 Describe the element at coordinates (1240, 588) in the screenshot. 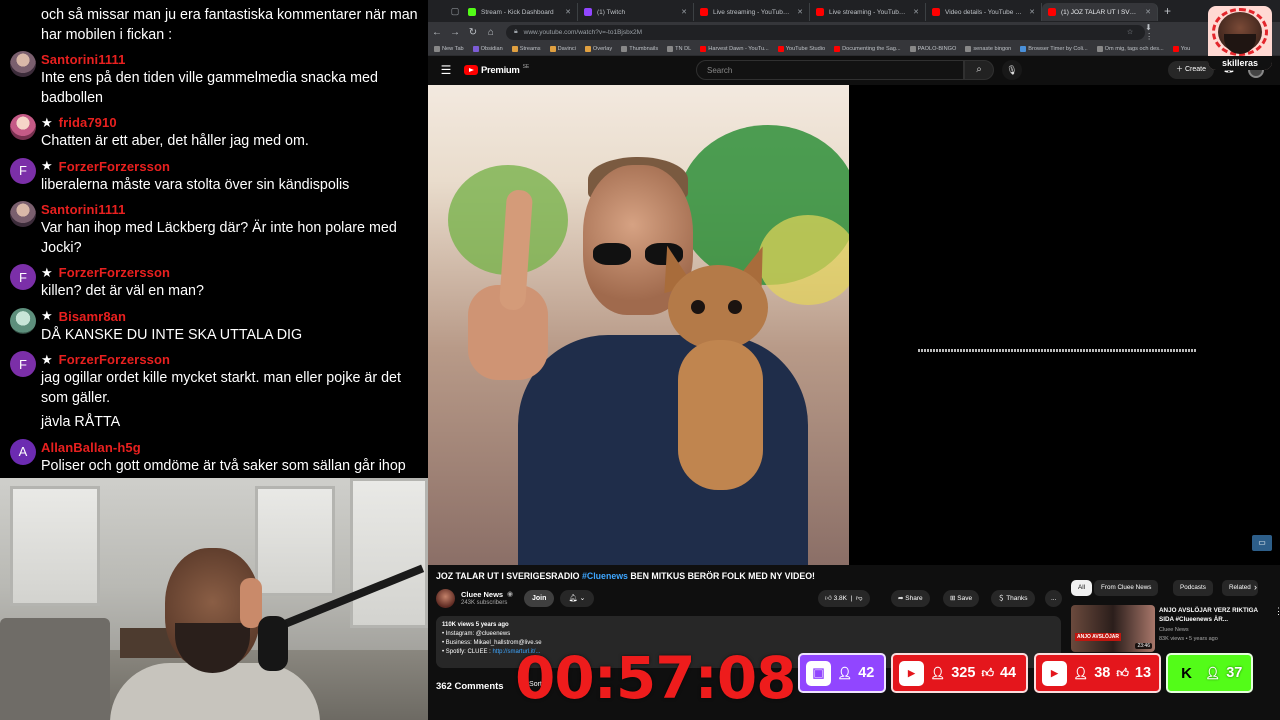

I see `chip-related: Related` at that location.